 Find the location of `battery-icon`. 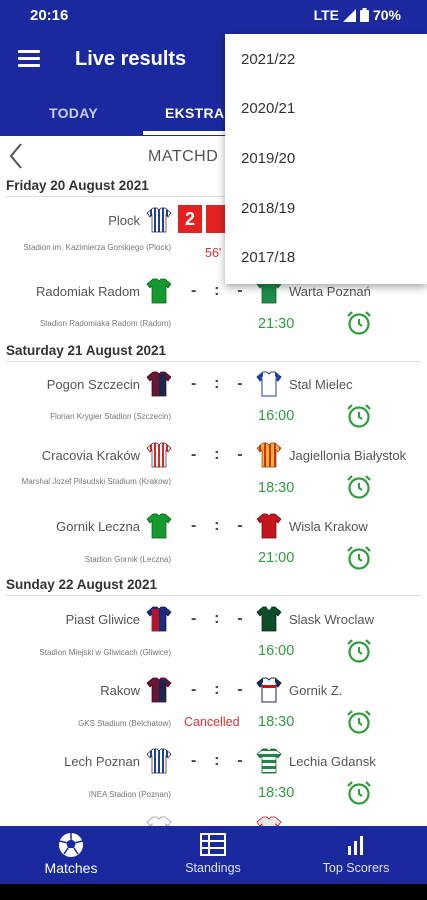

battery-icon is located at coordinates (364, 15).